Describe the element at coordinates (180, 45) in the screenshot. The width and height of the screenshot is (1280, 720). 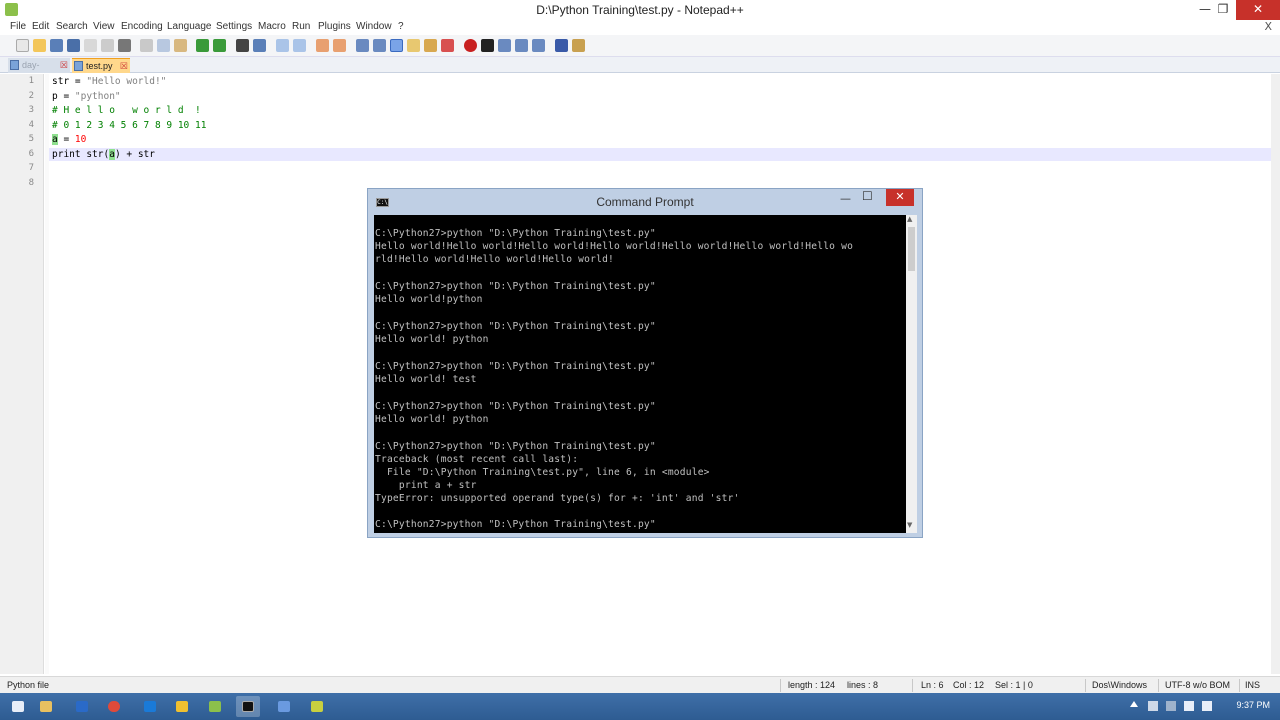
I see `paste-icon` at that location.